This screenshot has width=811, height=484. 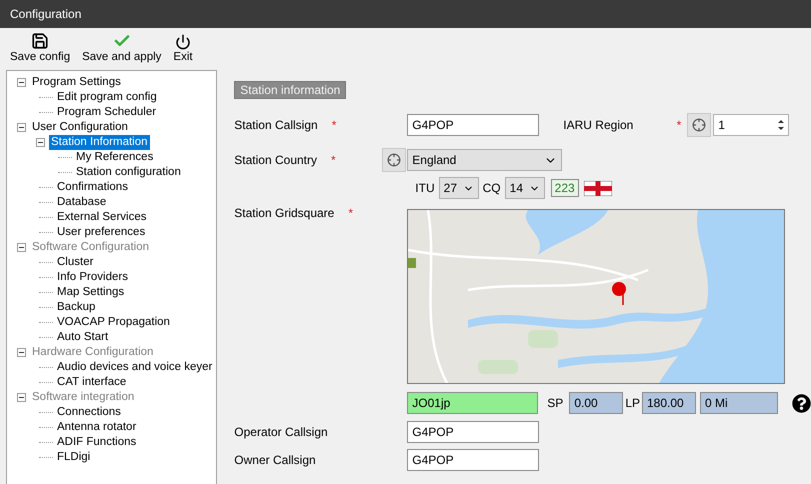 I want to click on section-title: Station information, so click(x=290, y=90).